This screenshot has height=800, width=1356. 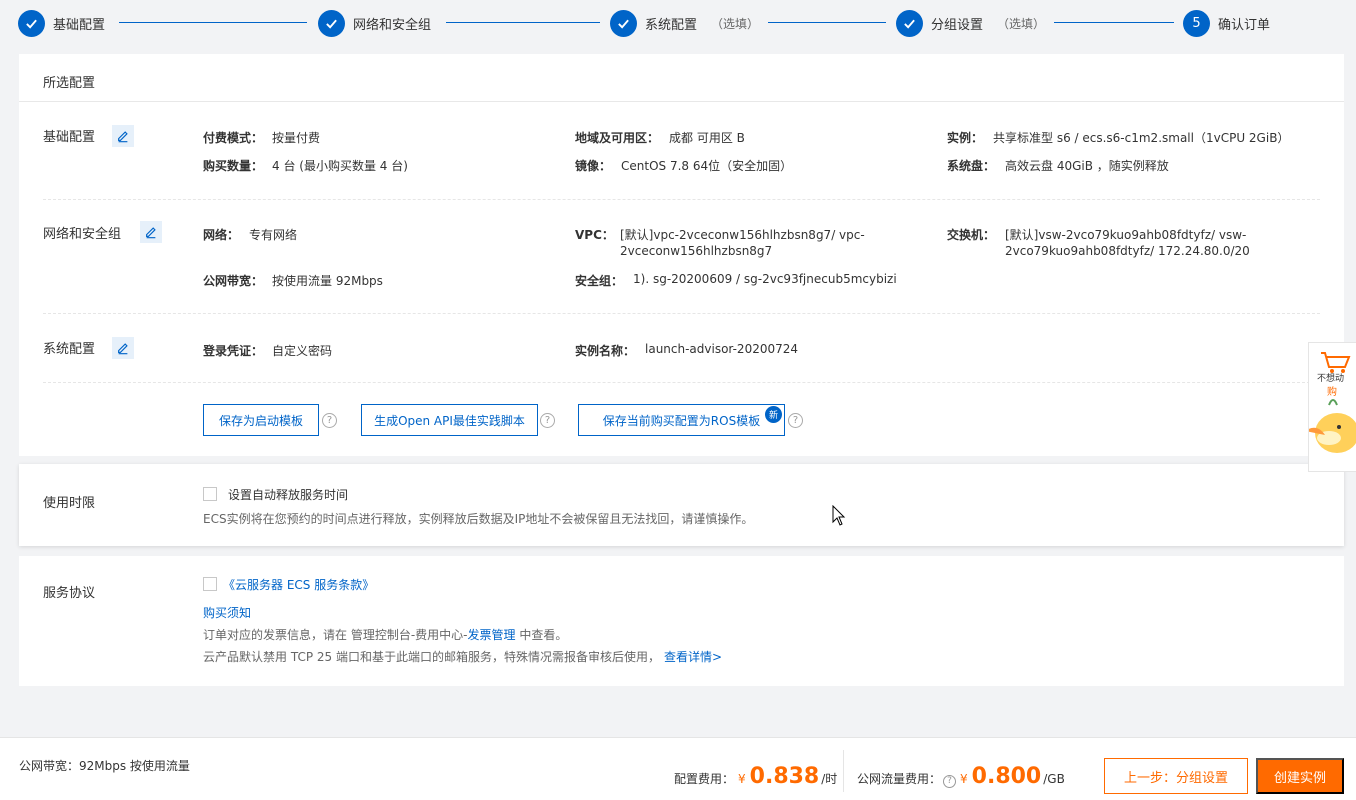 What do you see at coordinates (233, 166) in the screenshot?
I see `qty-key: 购买数量：` at bounding box center [233, 166].